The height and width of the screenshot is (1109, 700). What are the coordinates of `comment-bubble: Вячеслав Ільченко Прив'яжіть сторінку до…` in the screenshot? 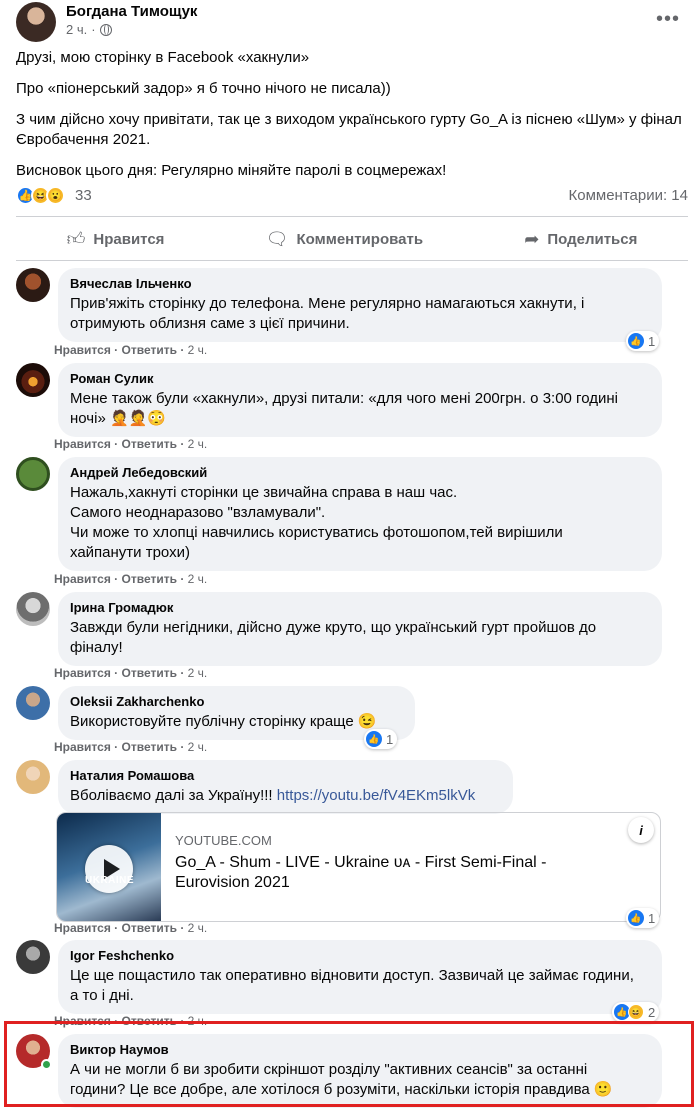 It's located at (360, 305).